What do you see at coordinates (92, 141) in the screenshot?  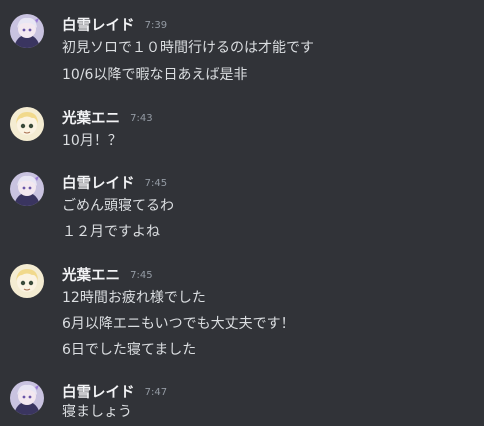 I see `message-text: 10月！？` at bounding box center [92, 141].